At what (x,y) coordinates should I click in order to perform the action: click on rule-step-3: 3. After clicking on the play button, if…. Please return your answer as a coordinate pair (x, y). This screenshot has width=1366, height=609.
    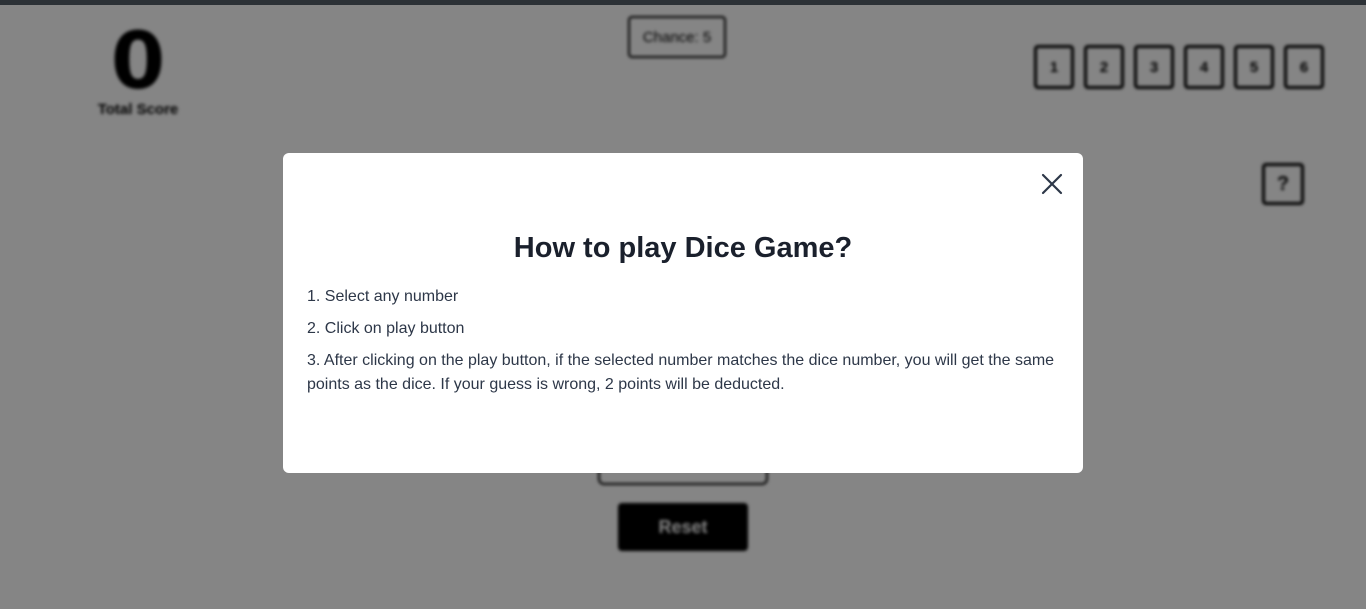
    Looking at the image, I should click on (681, 372).